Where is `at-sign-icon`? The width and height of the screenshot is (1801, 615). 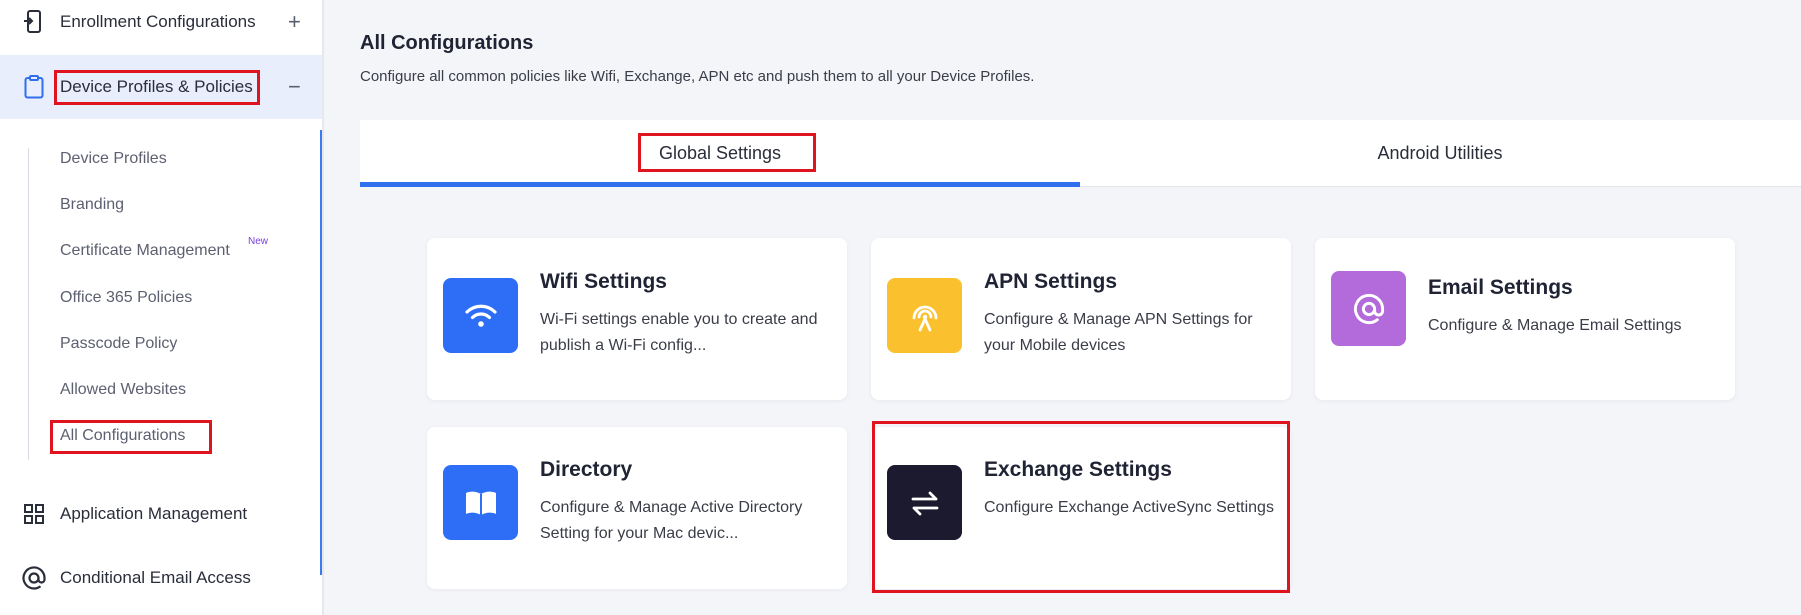
at-sign-icon is located at coordinates (1368, 308).